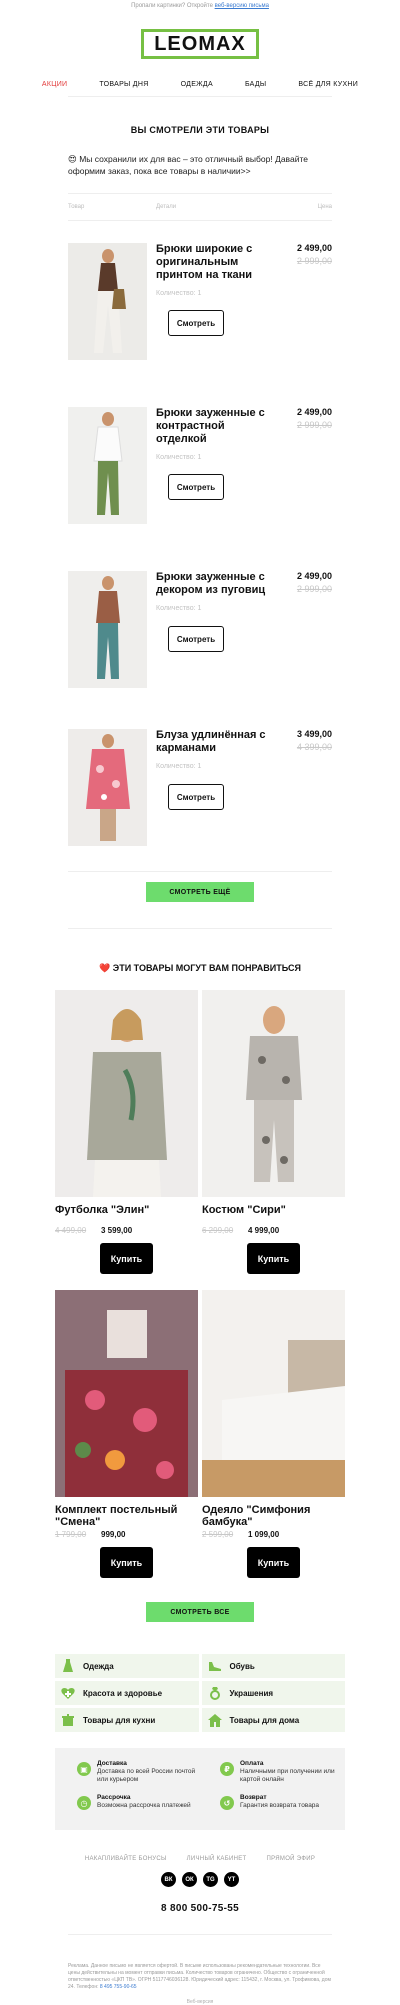  Describe the element at coordinates (200, 892) in the screenshot. I see `see-more-button: СМОТРЕТЬ ЕЩЁ` at that location.